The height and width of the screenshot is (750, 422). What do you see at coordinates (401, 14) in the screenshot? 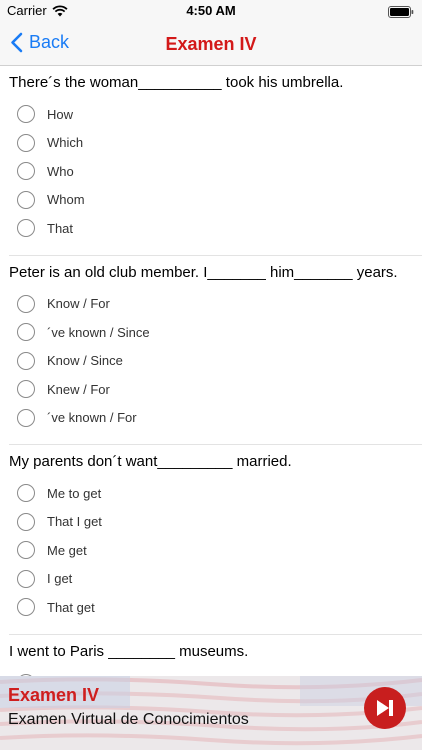
I see `battery-icon` at bounding box center [401, 14].